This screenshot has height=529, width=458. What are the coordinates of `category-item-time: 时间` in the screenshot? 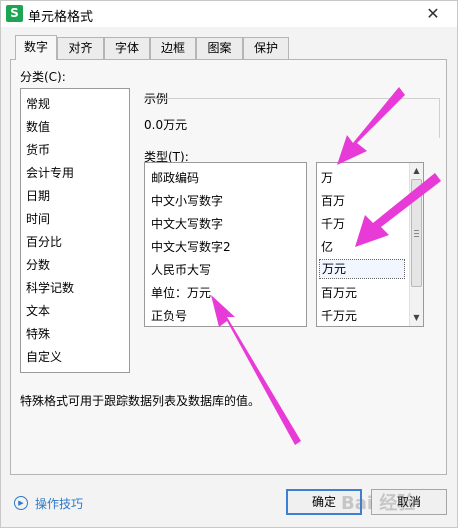 It's located at (38, 218).